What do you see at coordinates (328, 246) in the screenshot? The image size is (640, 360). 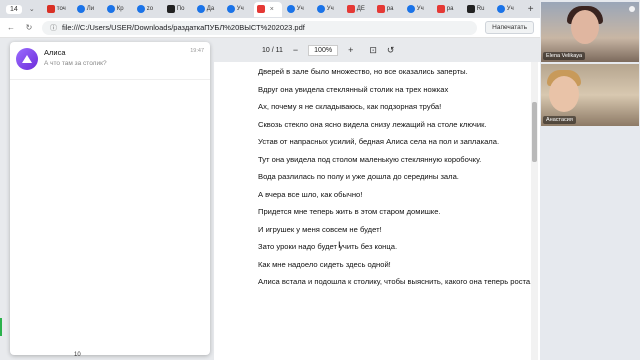 I see `document-line: Зато уроки надо будет учить без конца.` at bounding box center [328, 246].